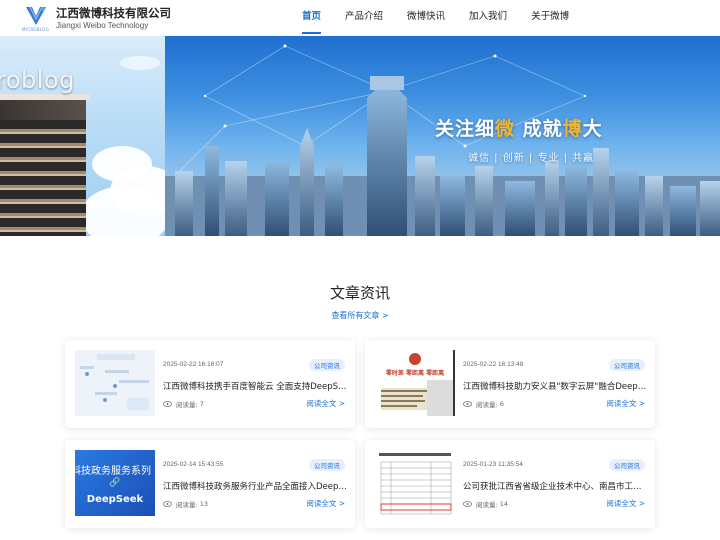  What do you see at coordinates (426, 18) in the screenshot?
I see `nav-news: 微博快讯` at bounding box center [426, 18].